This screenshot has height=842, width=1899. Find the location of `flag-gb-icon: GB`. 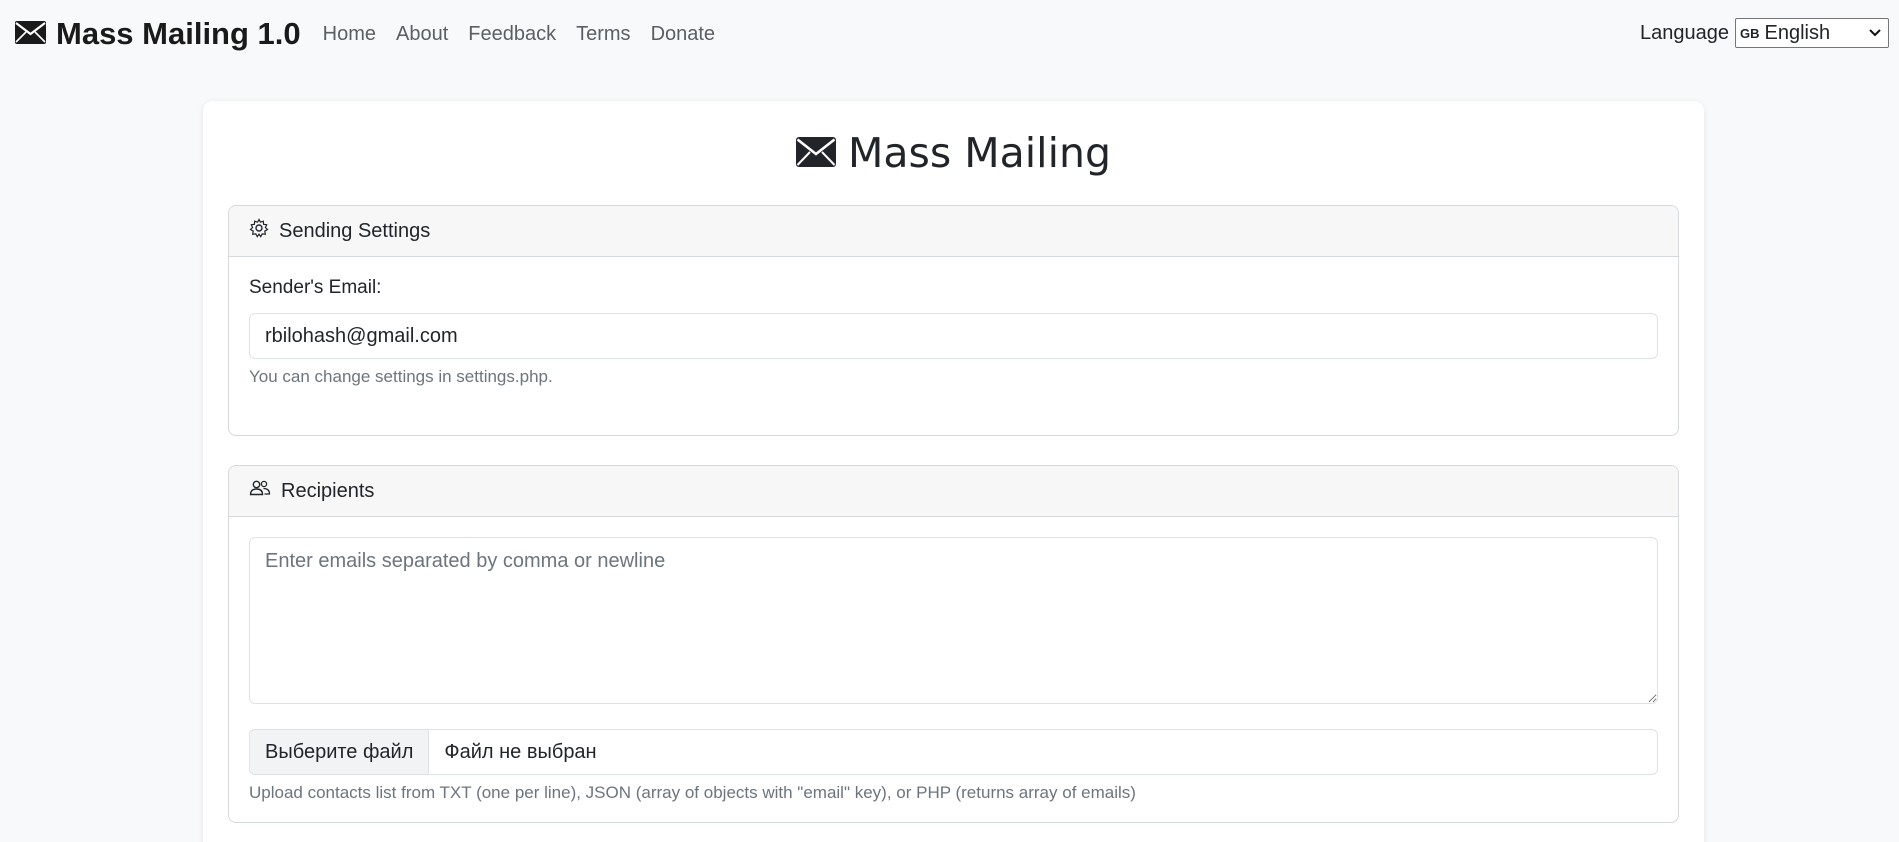

flag-gb-icon: GB is located at coordinates (1750, 33).